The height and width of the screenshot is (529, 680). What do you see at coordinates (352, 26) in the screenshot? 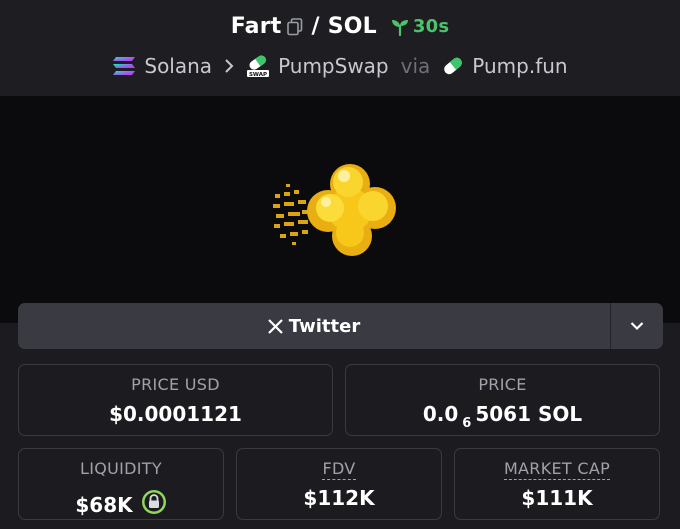
I see `quote-token-symbol: SOL` at bounding box center [352, 26].